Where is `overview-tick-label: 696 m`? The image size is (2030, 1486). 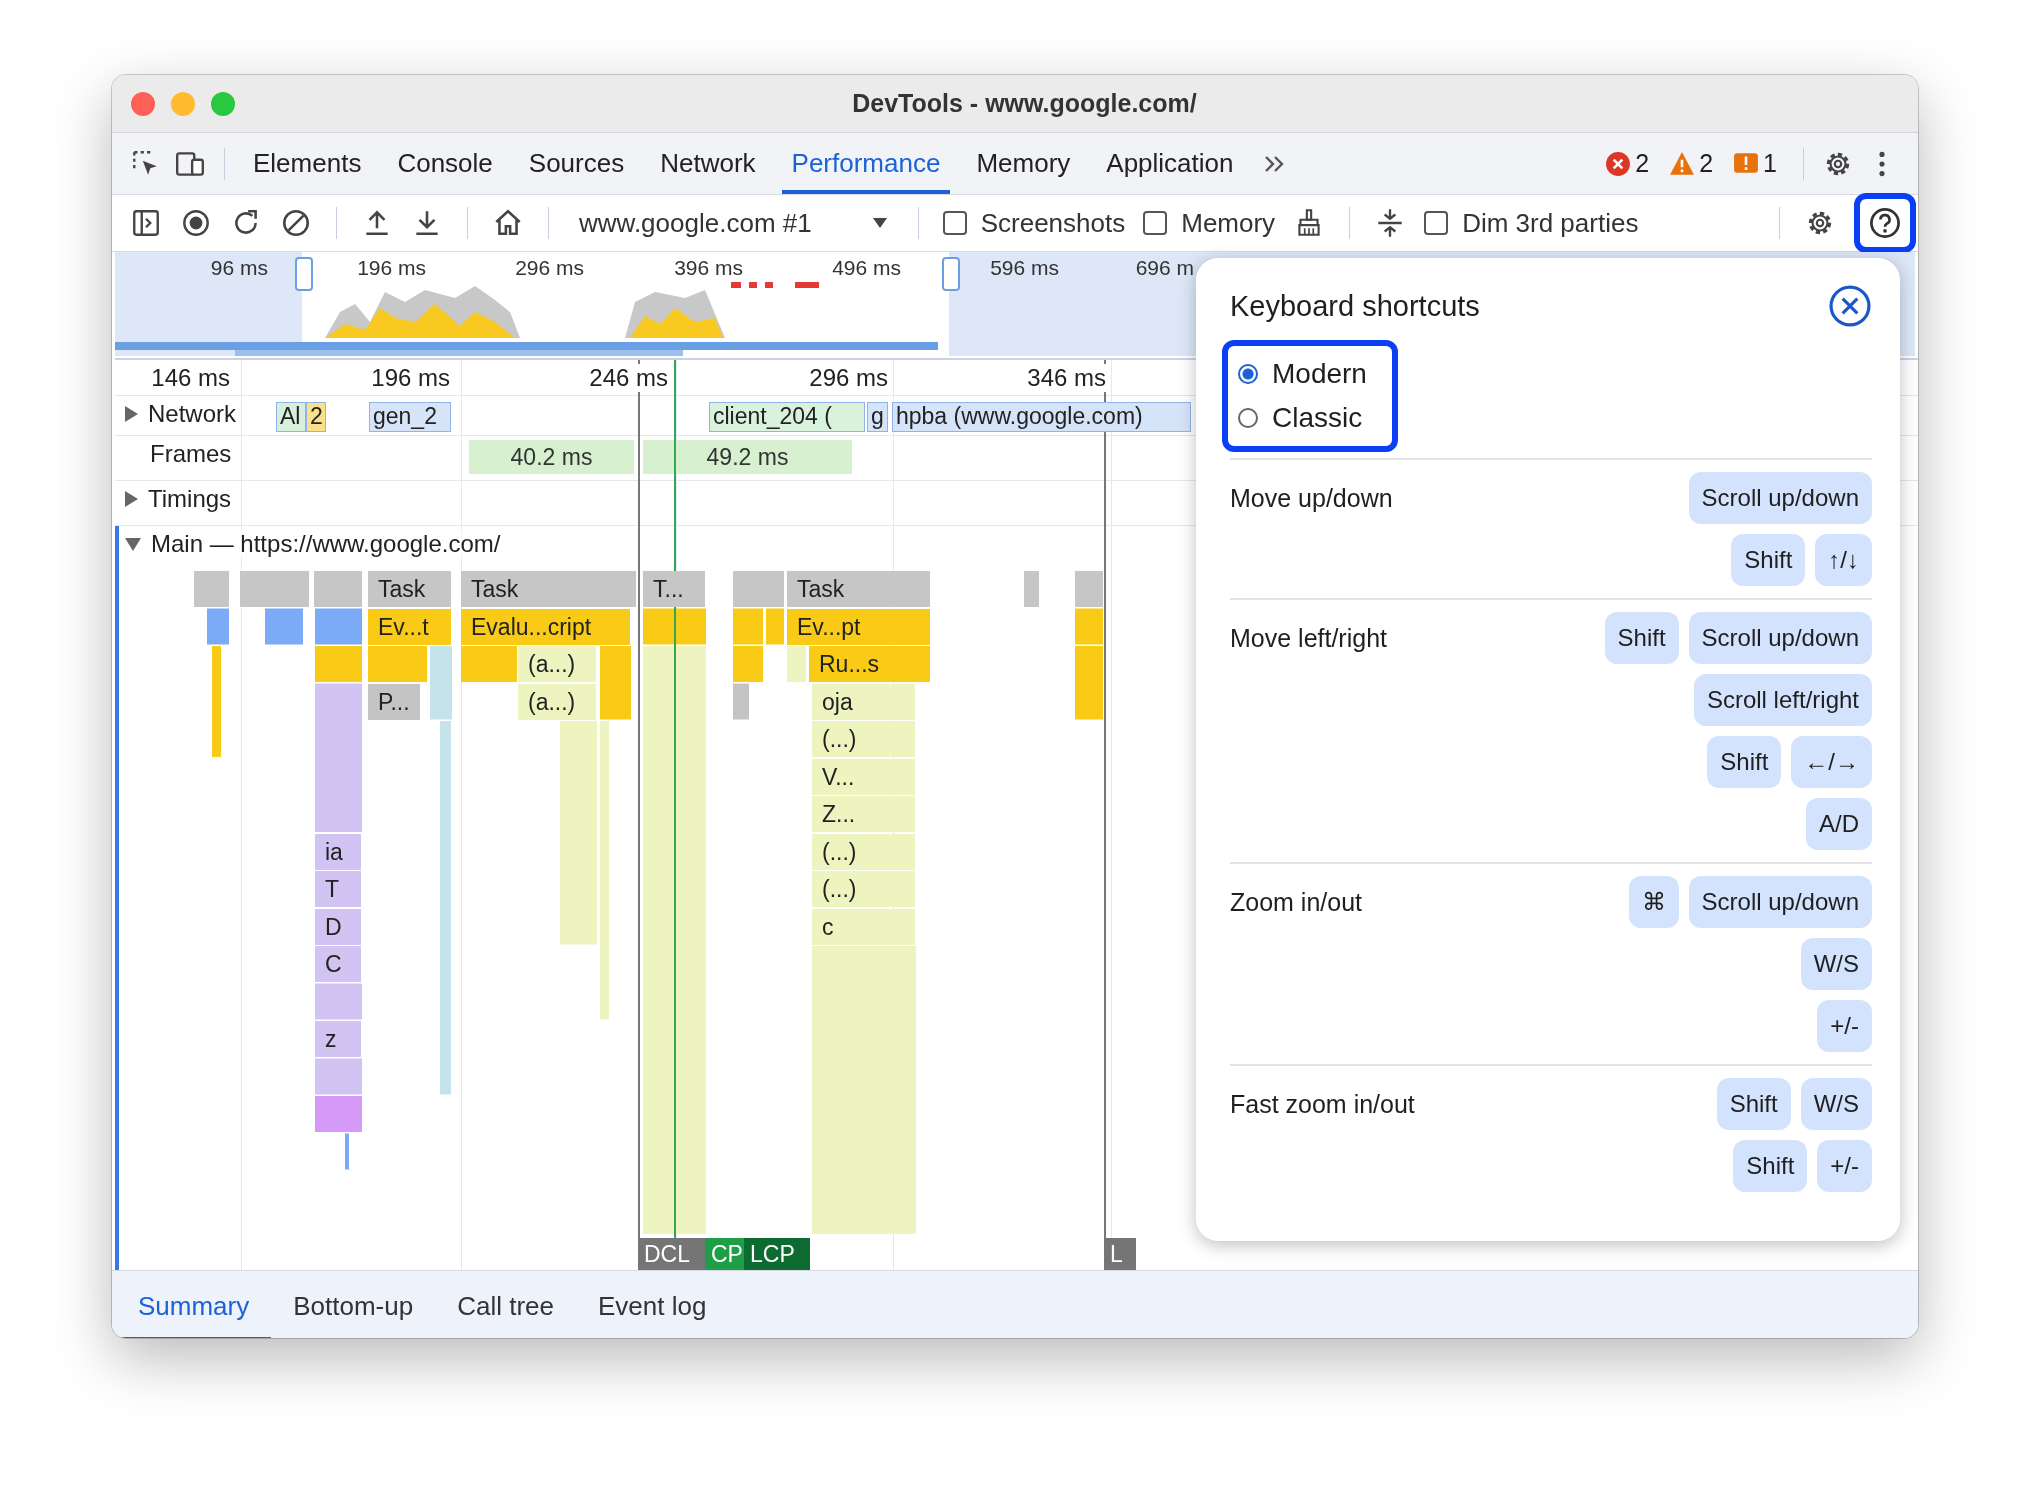
overview-tick-label: 696 m is located at coordinates (1164, 268).